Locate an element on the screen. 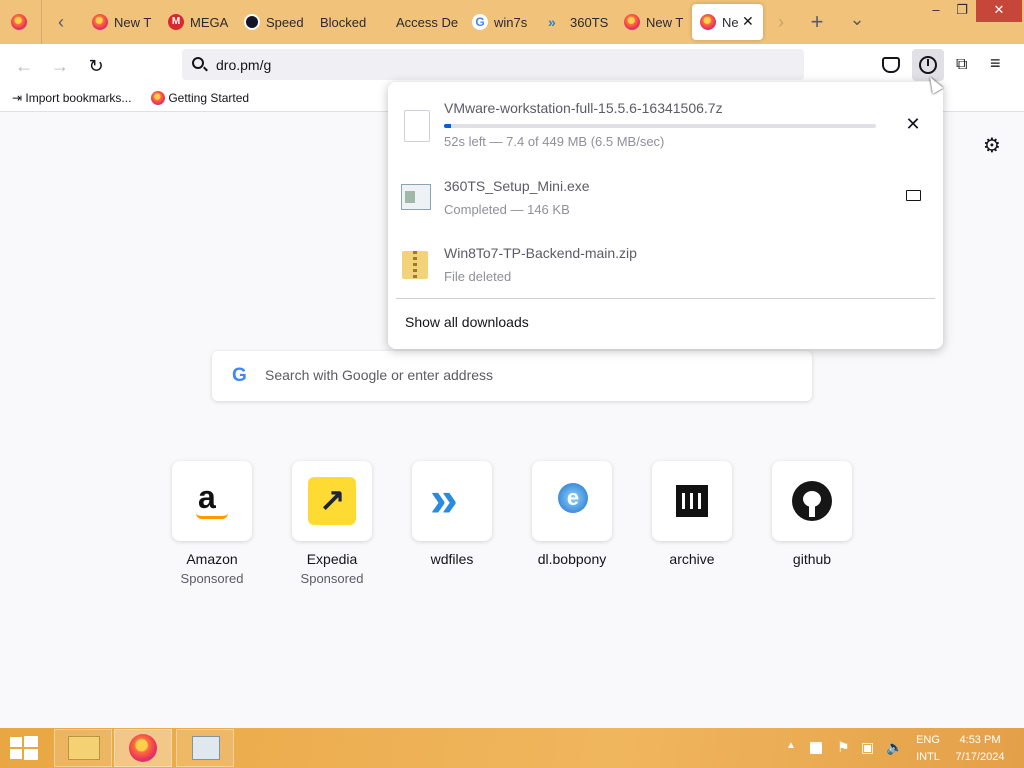  divider is located at coordinates (665, 298).